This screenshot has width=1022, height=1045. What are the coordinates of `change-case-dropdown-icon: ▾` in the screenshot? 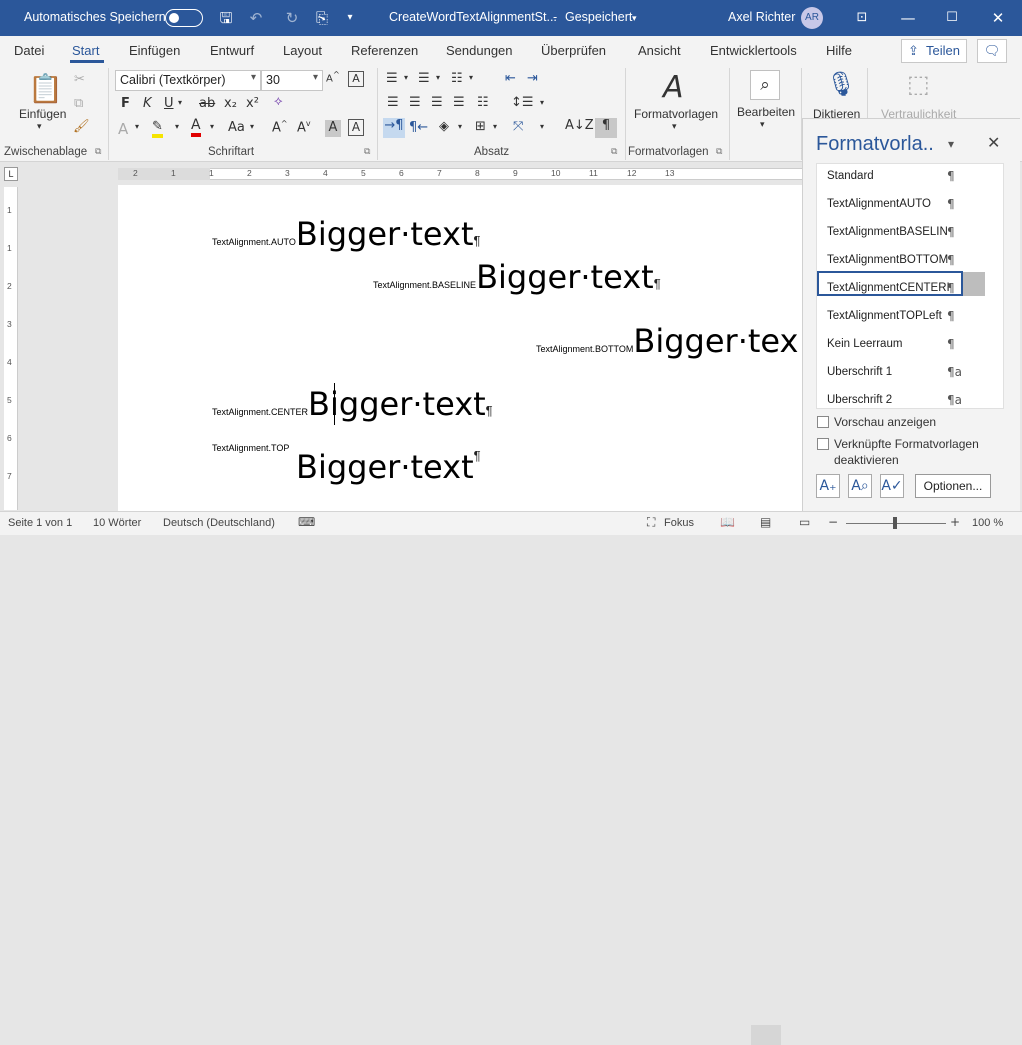 It's located at (252, 126).